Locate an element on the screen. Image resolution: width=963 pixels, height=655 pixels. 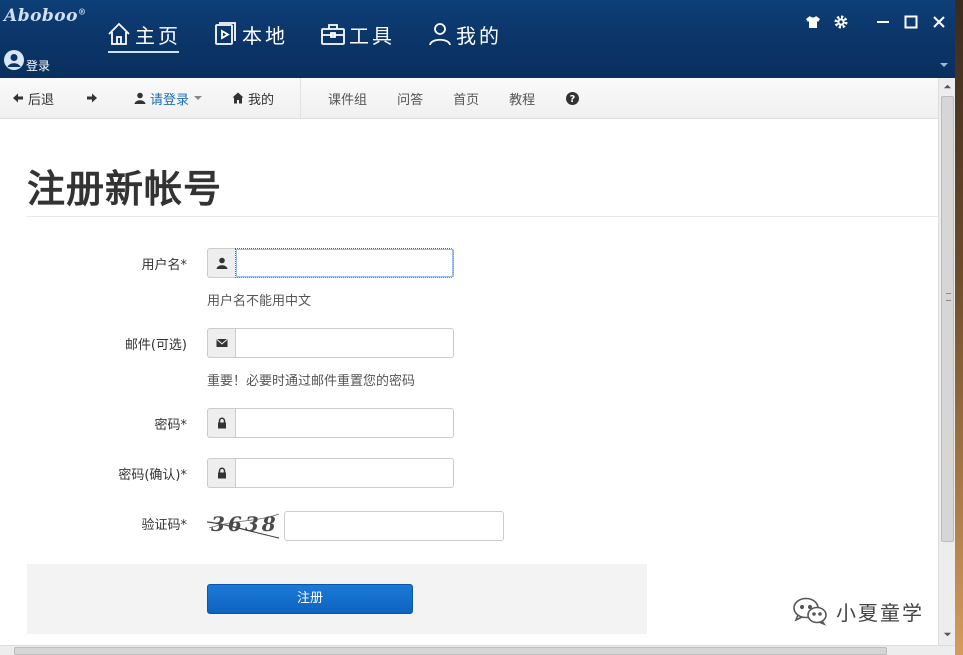
tab-local: 本地 is located at coordinates (250, 34).